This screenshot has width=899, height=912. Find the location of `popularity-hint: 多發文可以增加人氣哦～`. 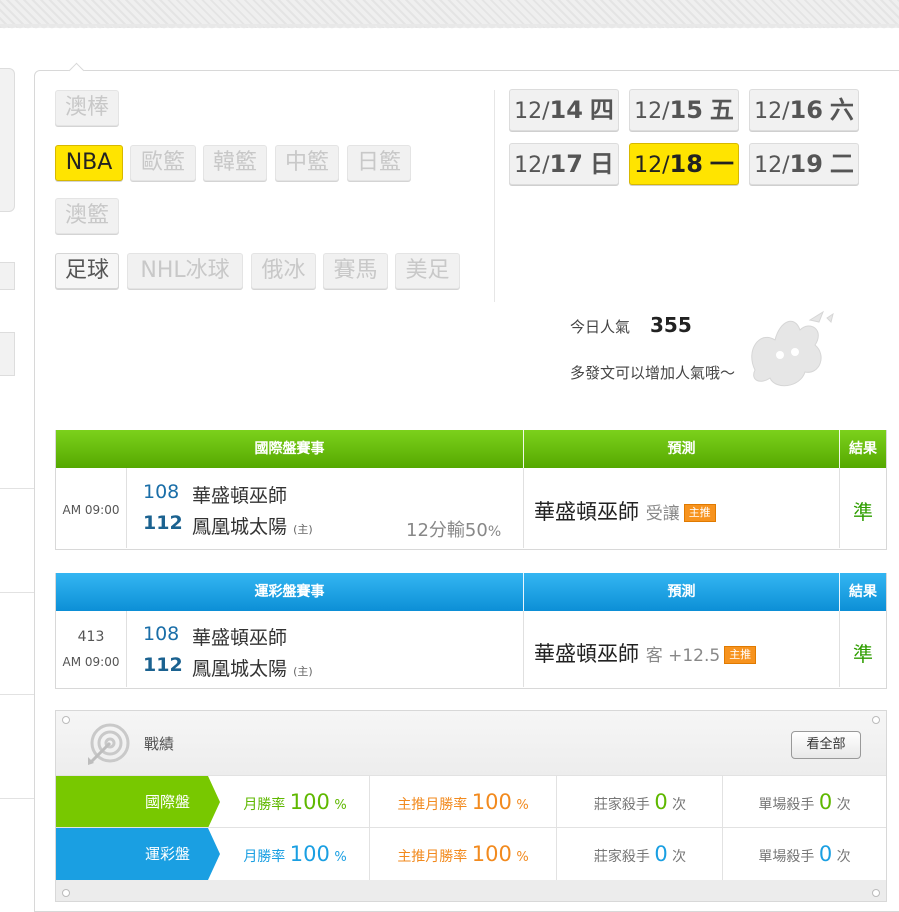

popularity-hint: 多發文可以增加人氣哦～ is located at coordinates (653, 373).